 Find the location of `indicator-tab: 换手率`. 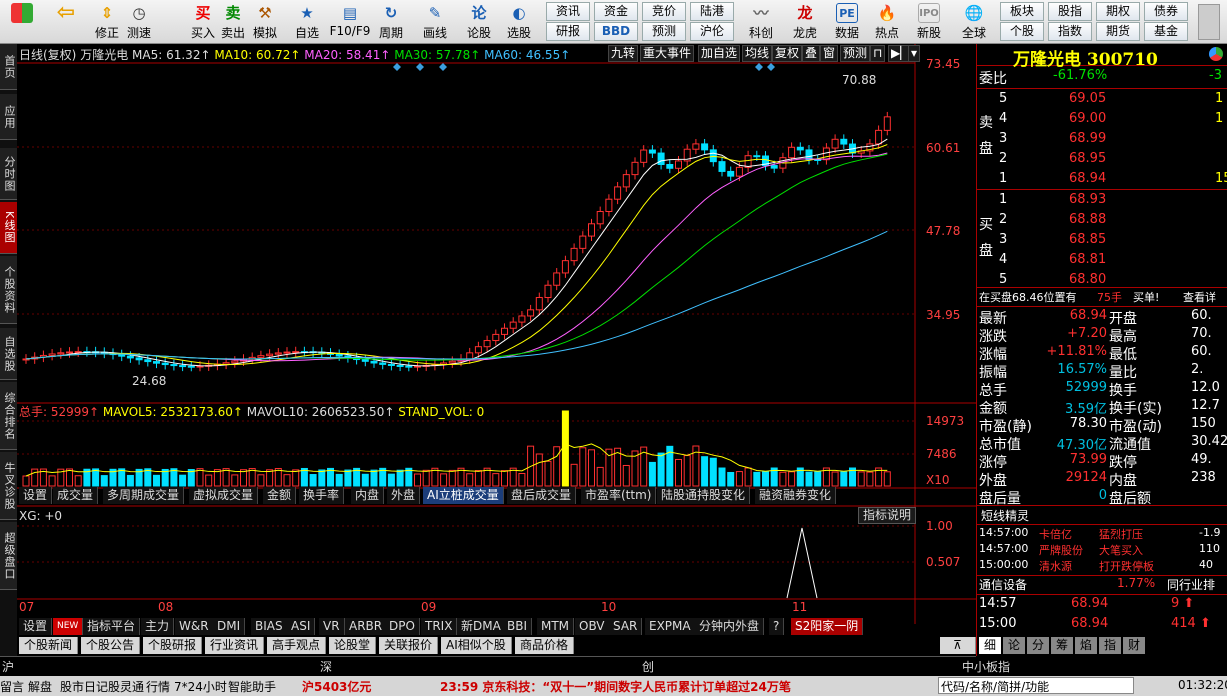

indicator-tab: 换手率 is located at coordinates (322, 495).